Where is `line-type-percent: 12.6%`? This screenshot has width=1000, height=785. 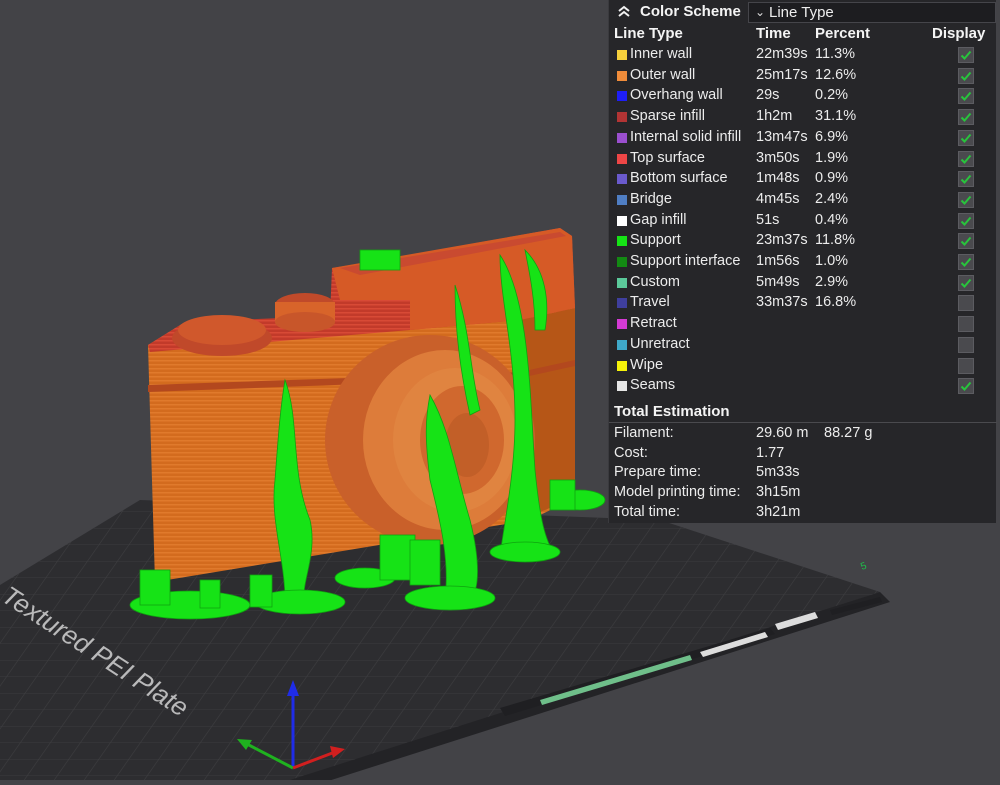
line-type-percent: 12.6% is located at coordinates (836, 74).